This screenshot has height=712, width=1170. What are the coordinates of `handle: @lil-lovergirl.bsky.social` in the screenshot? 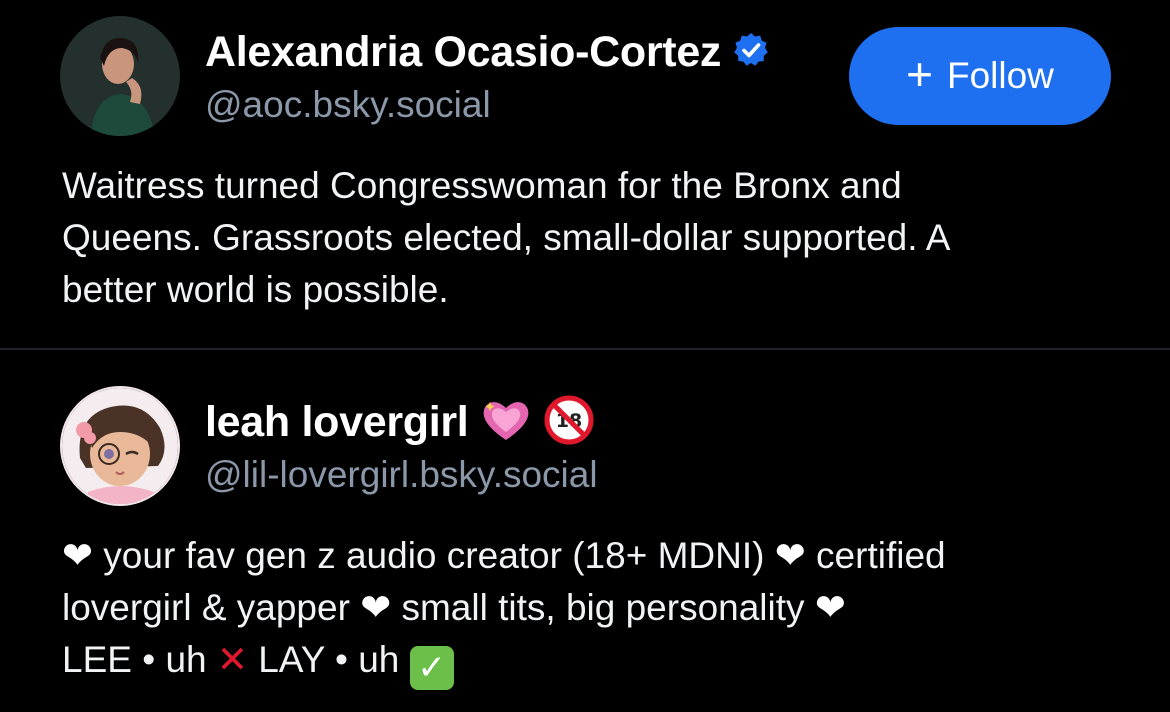 It's located at (401, 475).